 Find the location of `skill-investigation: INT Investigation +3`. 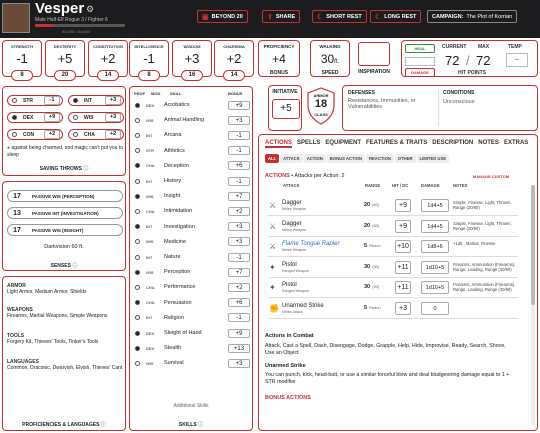

skill-investigation: INT Investigation +3 is located at coordinates (191, 227).